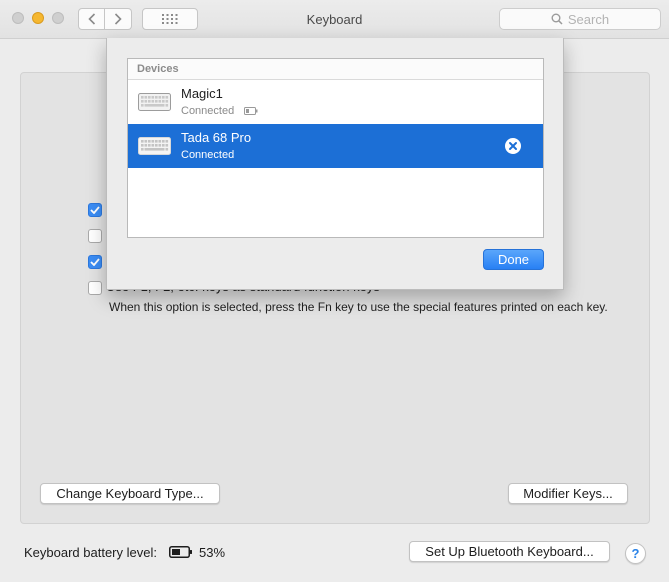  Describe the element at coordinates (212, 552) in the screenshot. I see `battery-percentage: 53%` at that location.